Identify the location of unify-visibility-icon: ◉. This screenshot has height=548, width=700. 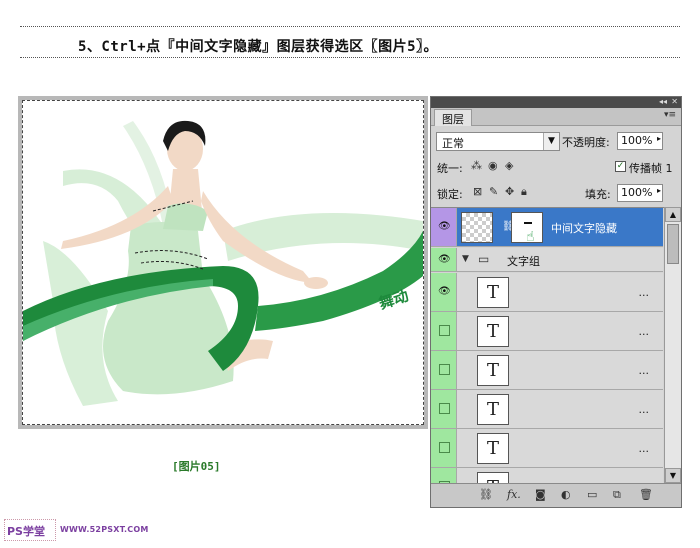
(493, 165).